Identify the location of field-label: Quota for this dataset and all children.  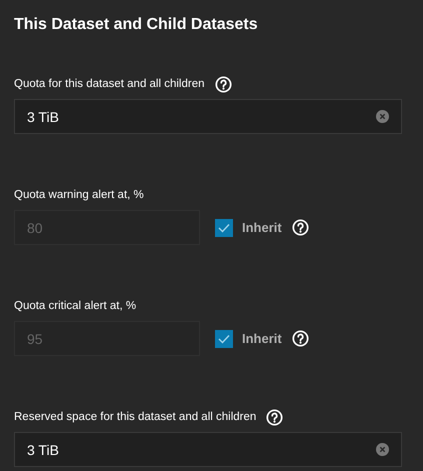
(109, 84).